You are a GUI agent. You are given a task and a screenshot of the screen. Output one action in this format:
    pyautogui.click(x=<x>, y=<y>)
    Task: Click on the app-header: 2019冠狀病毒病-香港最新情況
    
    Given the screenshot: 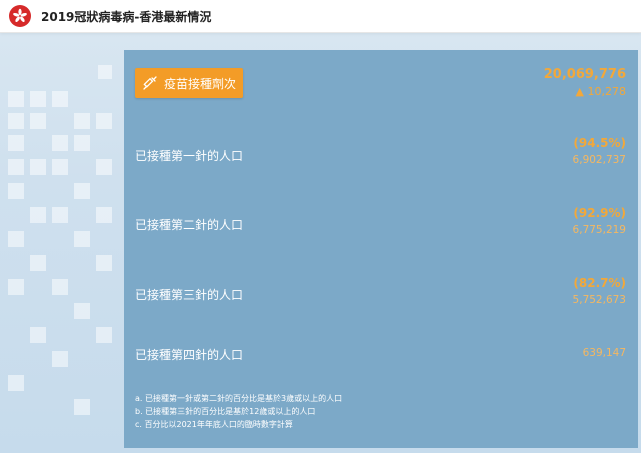 What is the action you would take?
    pyautogui.click(x=320, y=16)
    